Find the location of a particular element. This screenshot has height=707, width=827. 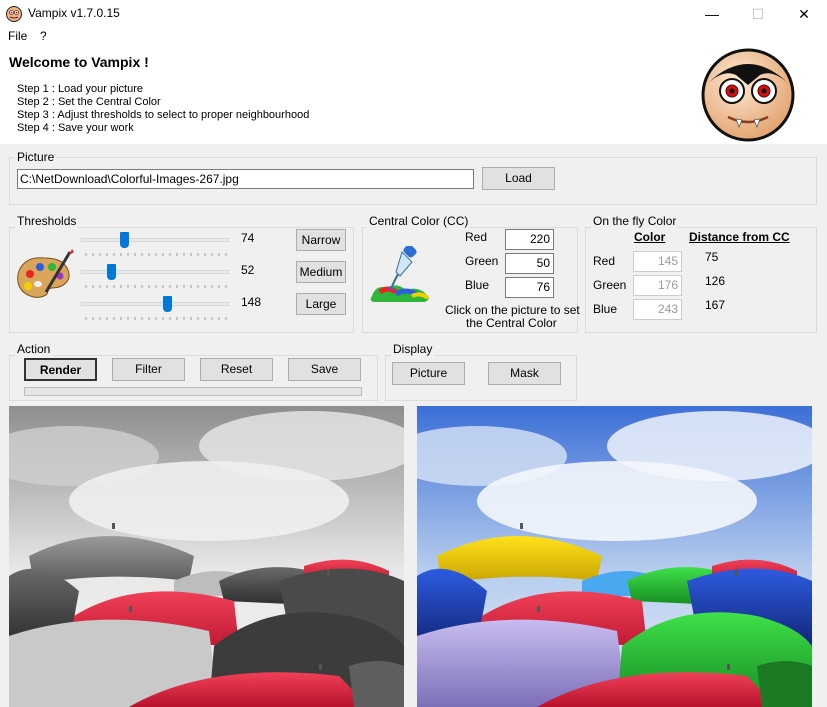

reset-button: Reset is located at coordinates (236, 369).